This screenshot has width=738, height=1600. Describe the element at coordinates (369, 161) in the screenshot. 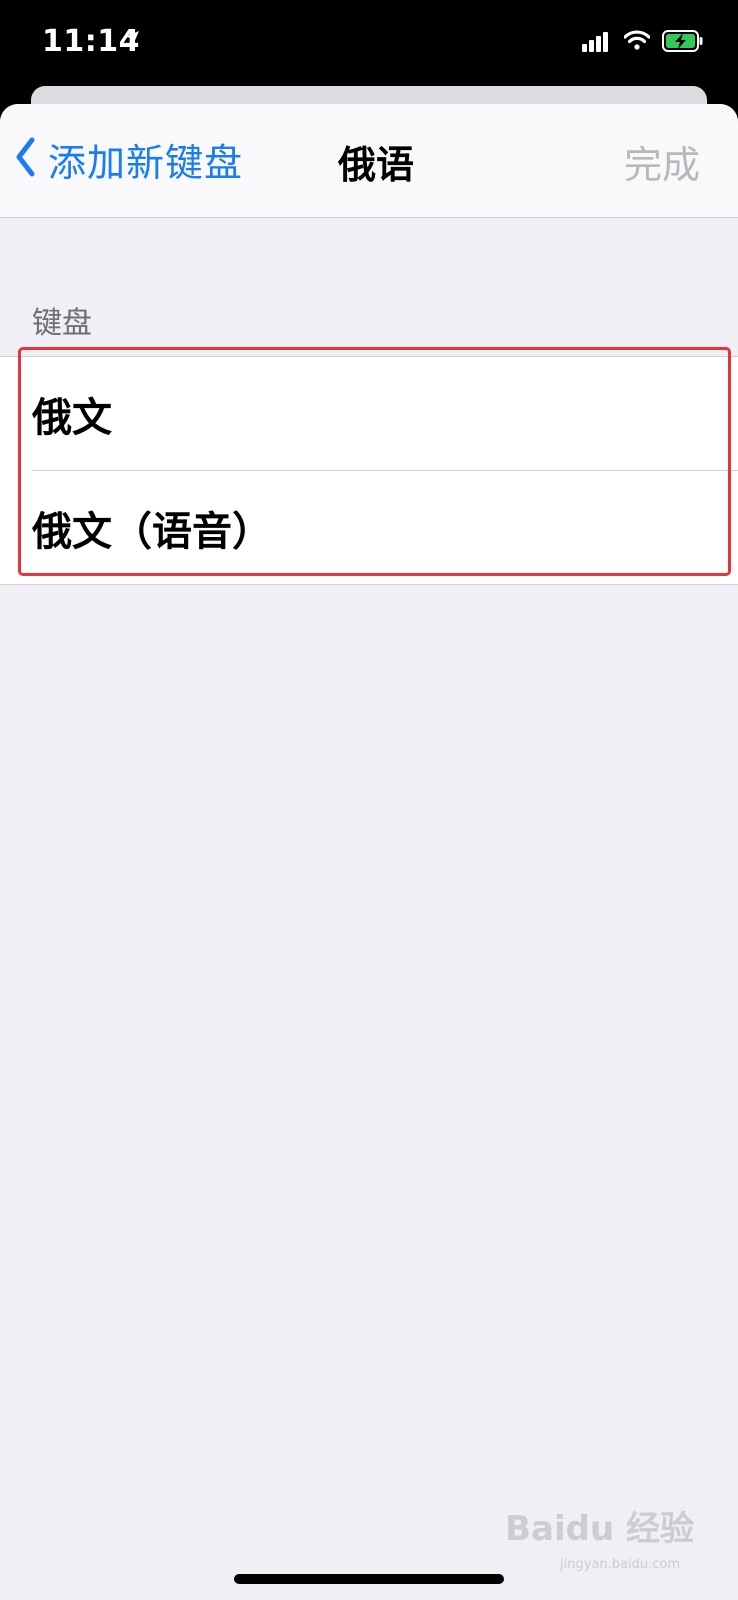

I see `navigation-bar: 添加新键盘 俄语 完成` at that location.